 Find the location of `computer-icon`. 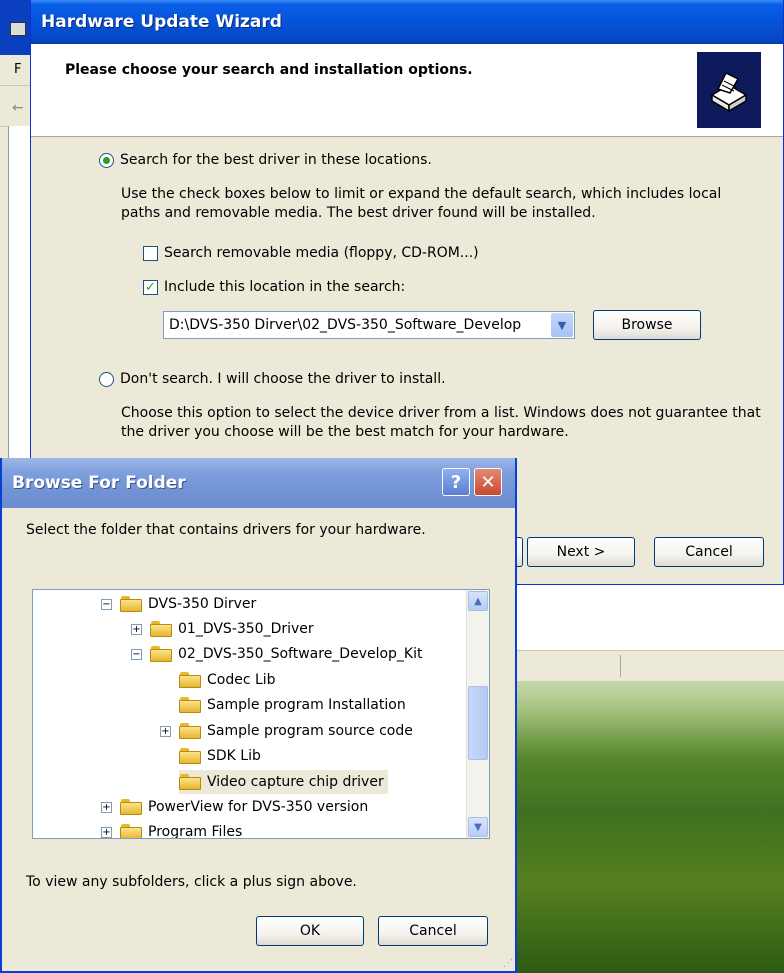

computer-icon is located at coordinates (18, 29).